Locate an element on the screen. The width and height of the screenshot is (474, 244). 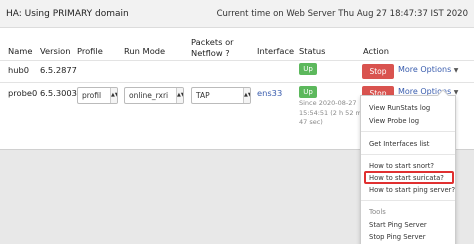
row-divider is located at coordinates (237, 82).